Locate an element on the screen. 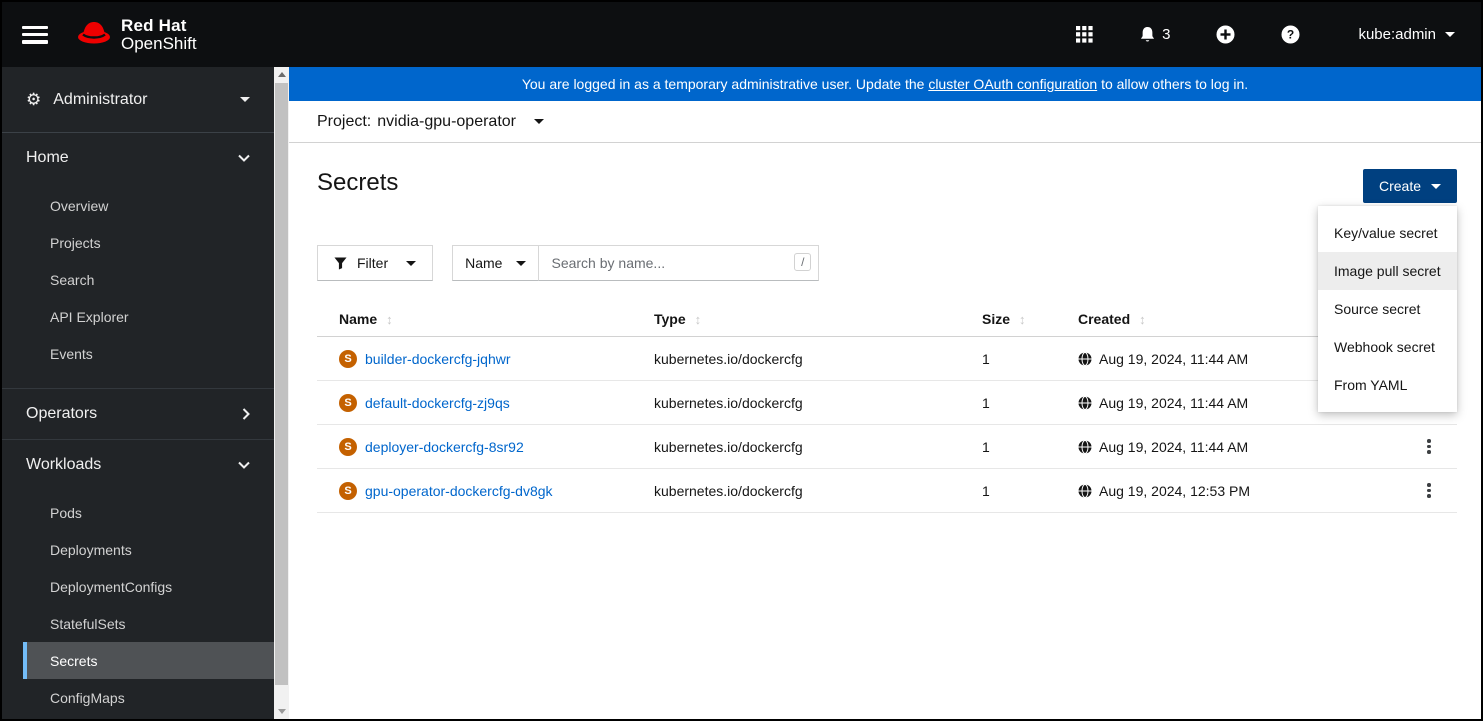 This screenshot has width=1483, height=721. chevron-right-icon is located at coordinates (246, 414).